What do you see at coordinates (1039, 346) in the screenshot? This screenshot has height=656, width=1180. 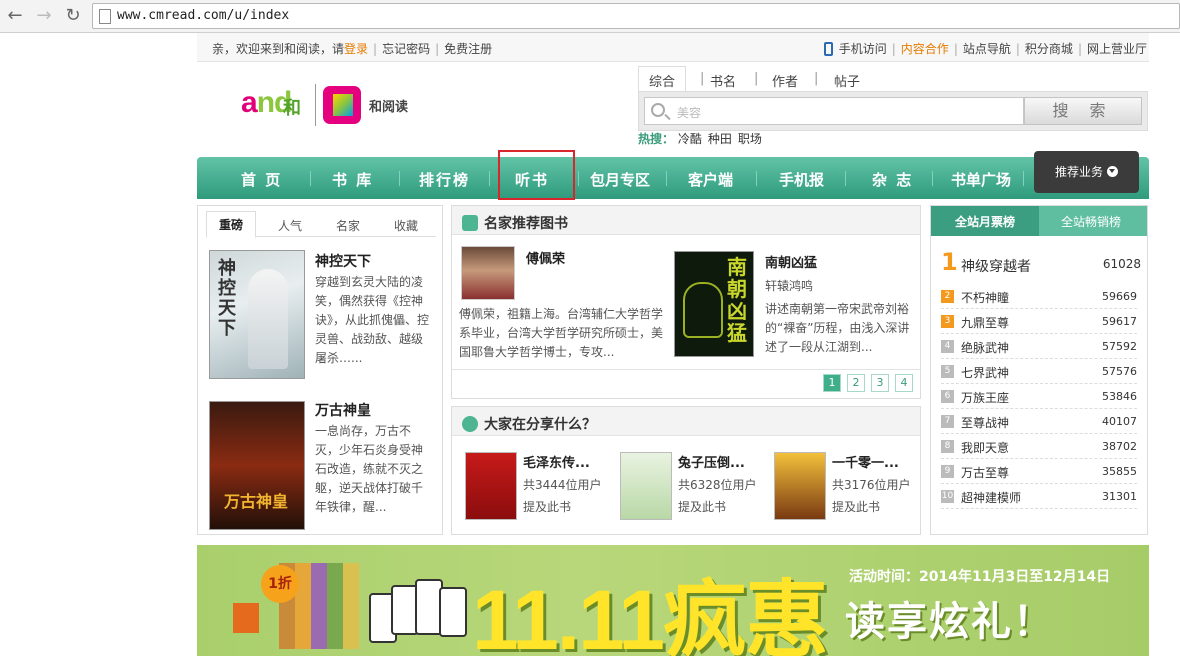 I see `ranking-row: 4 绝脉武神 57592` at bounding box center [1039, 346].